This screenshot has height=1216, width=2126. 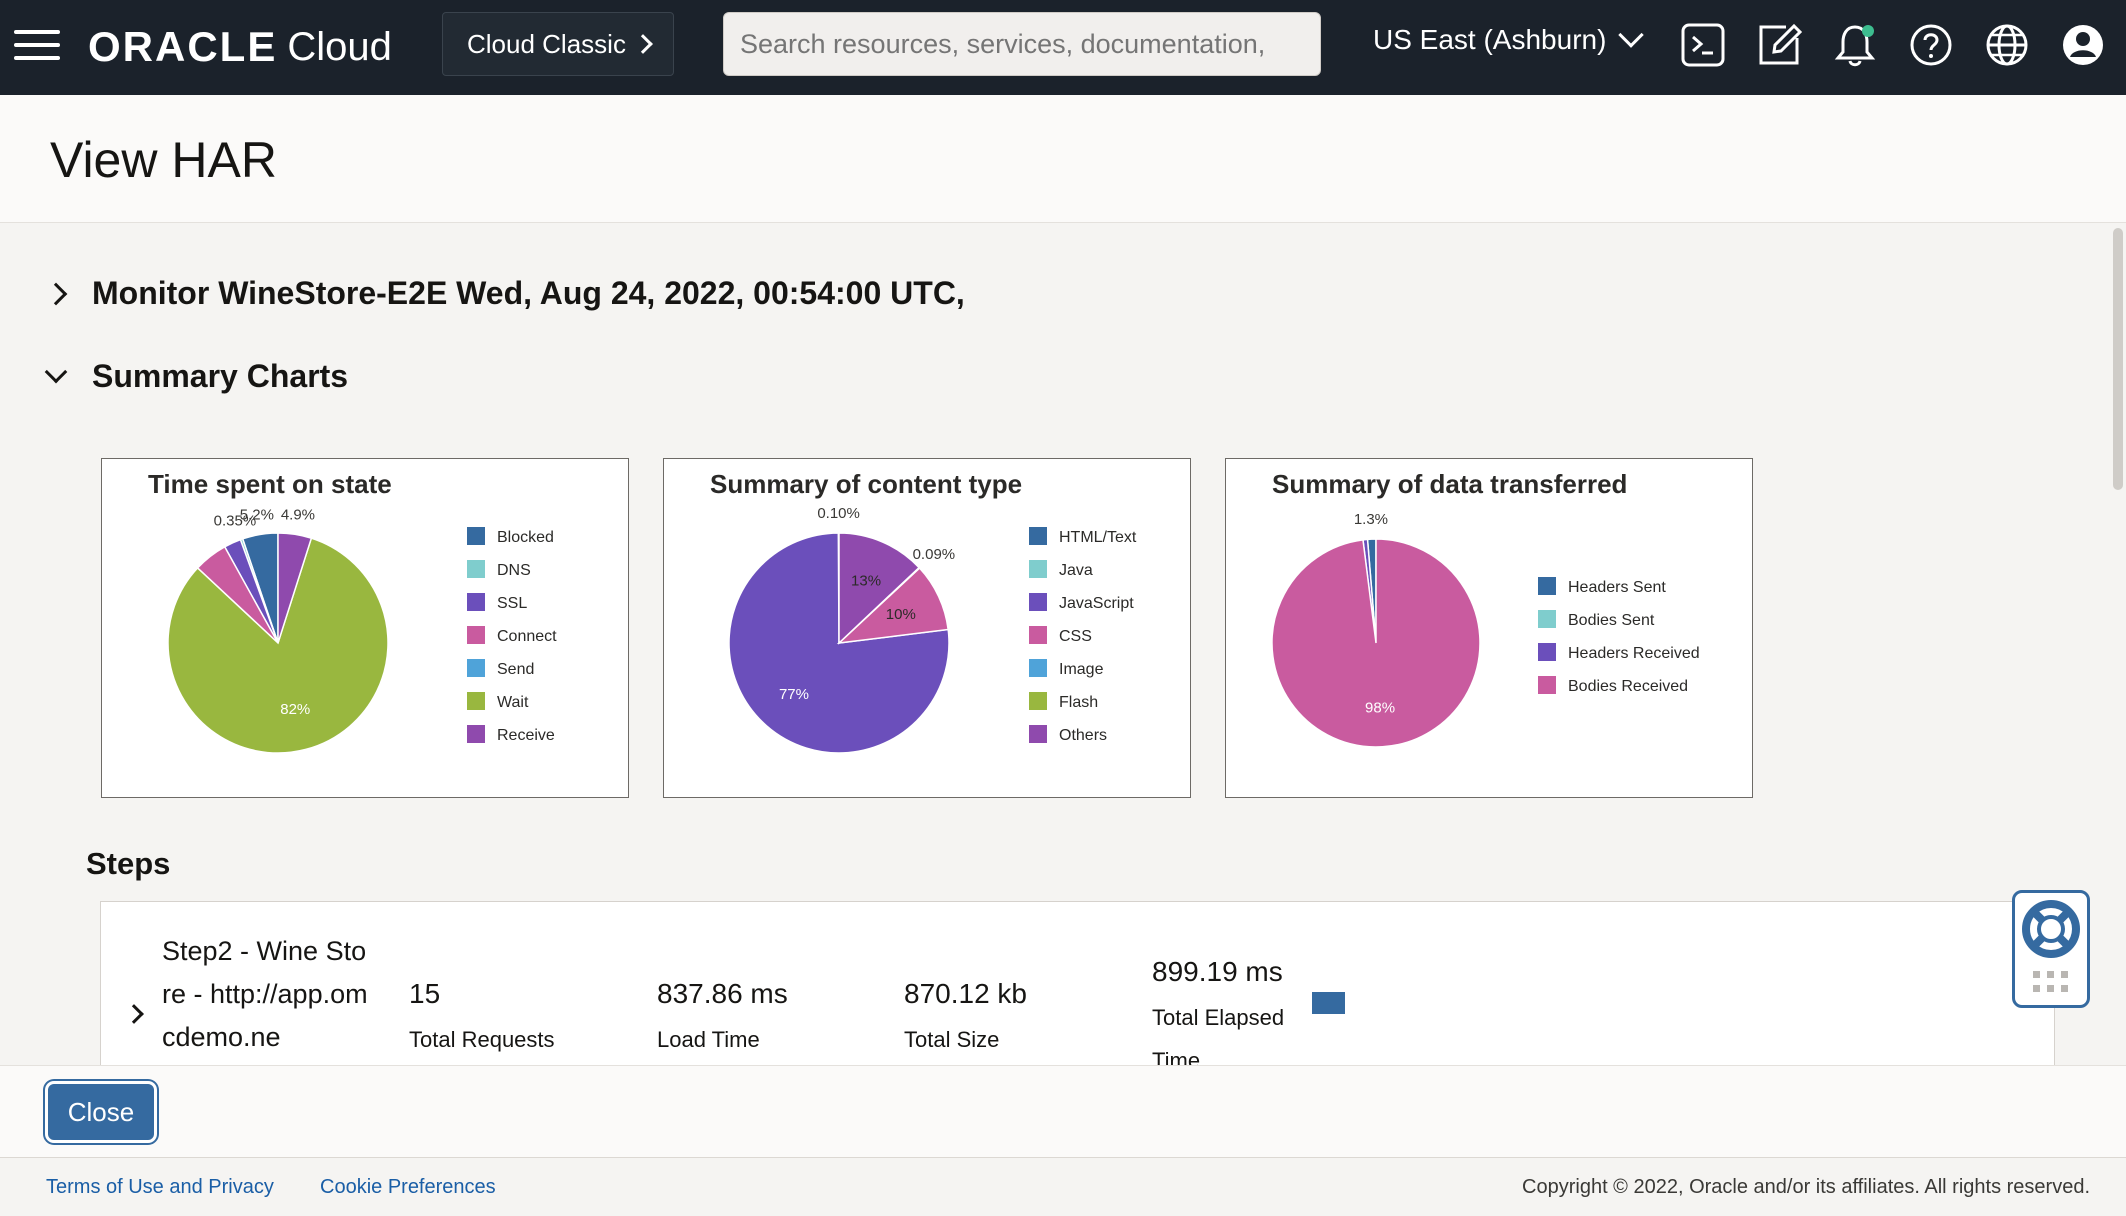 I want to click on pie-data-label: 0.35%, so click(x=235, y=520).